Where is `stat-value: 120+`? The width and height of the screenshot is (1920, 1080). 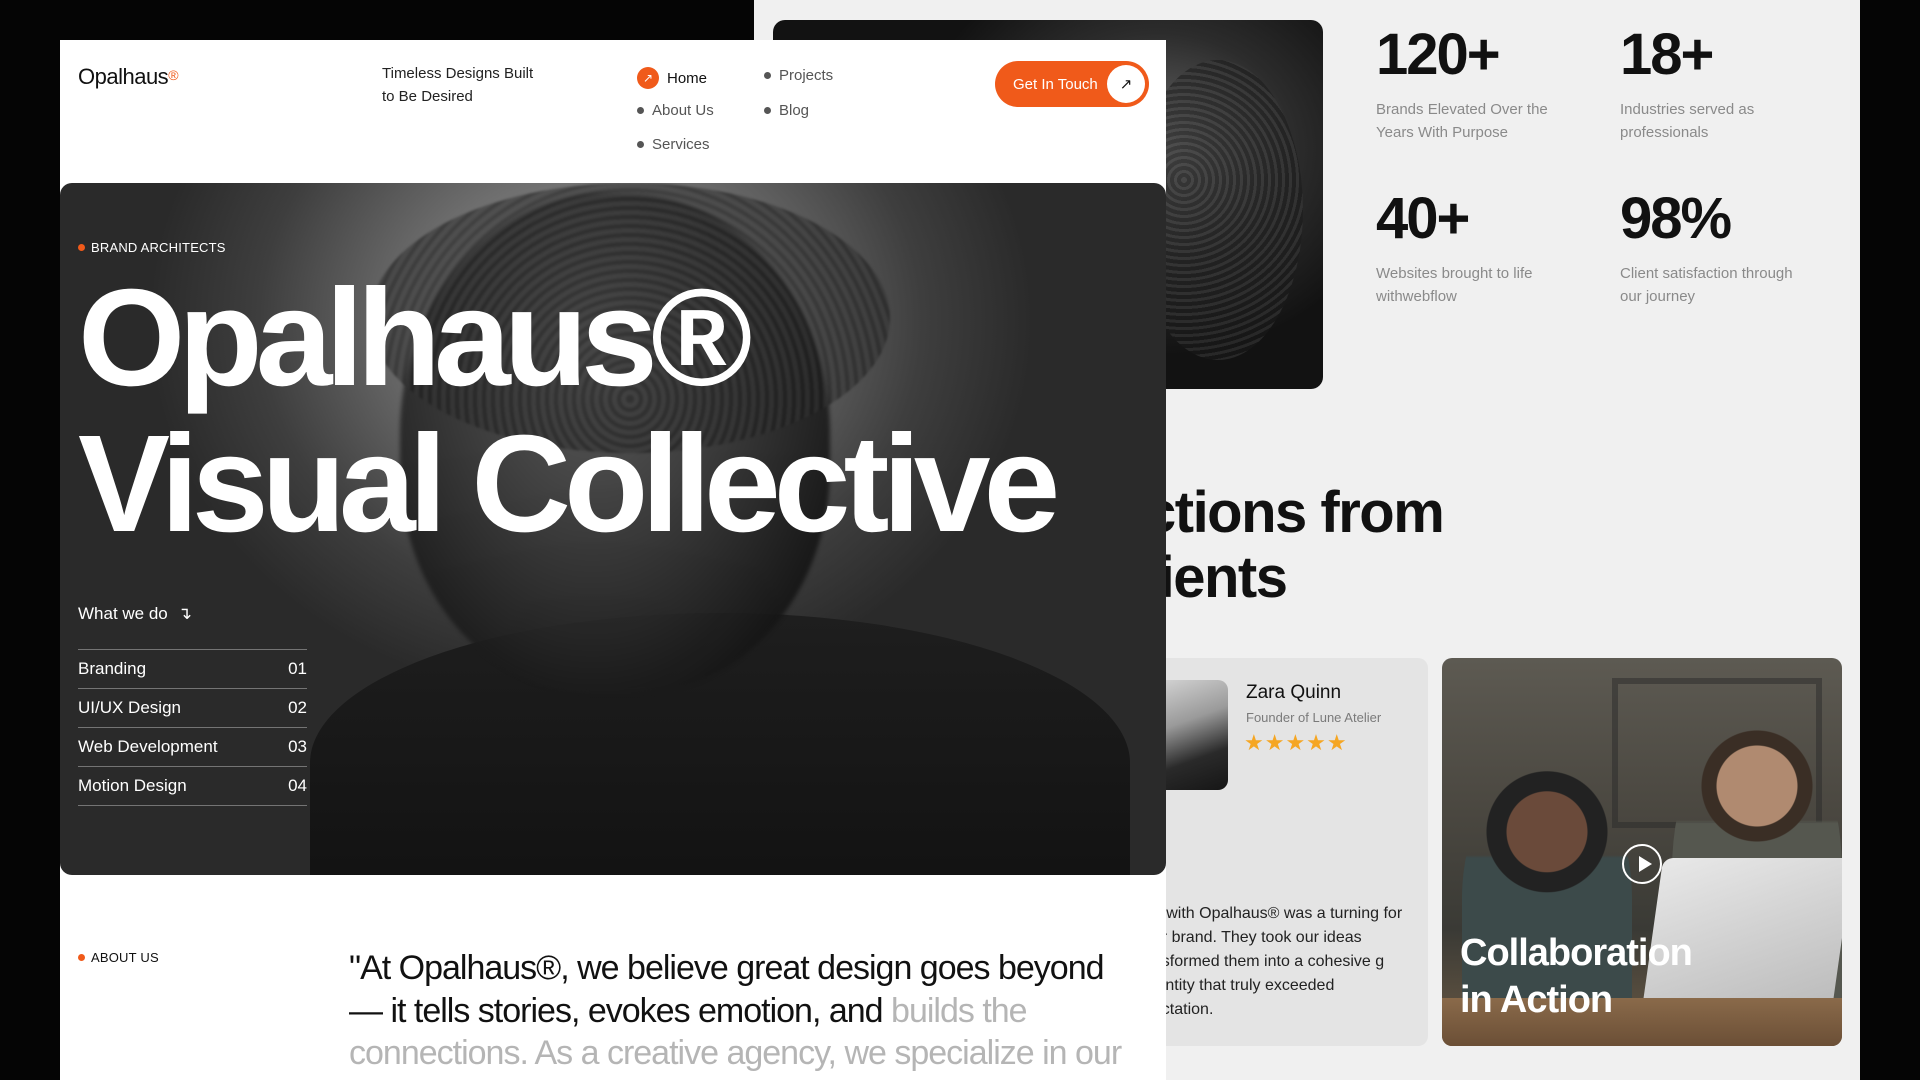
stat-value: 120+ is located at coordinates (1438, 54).